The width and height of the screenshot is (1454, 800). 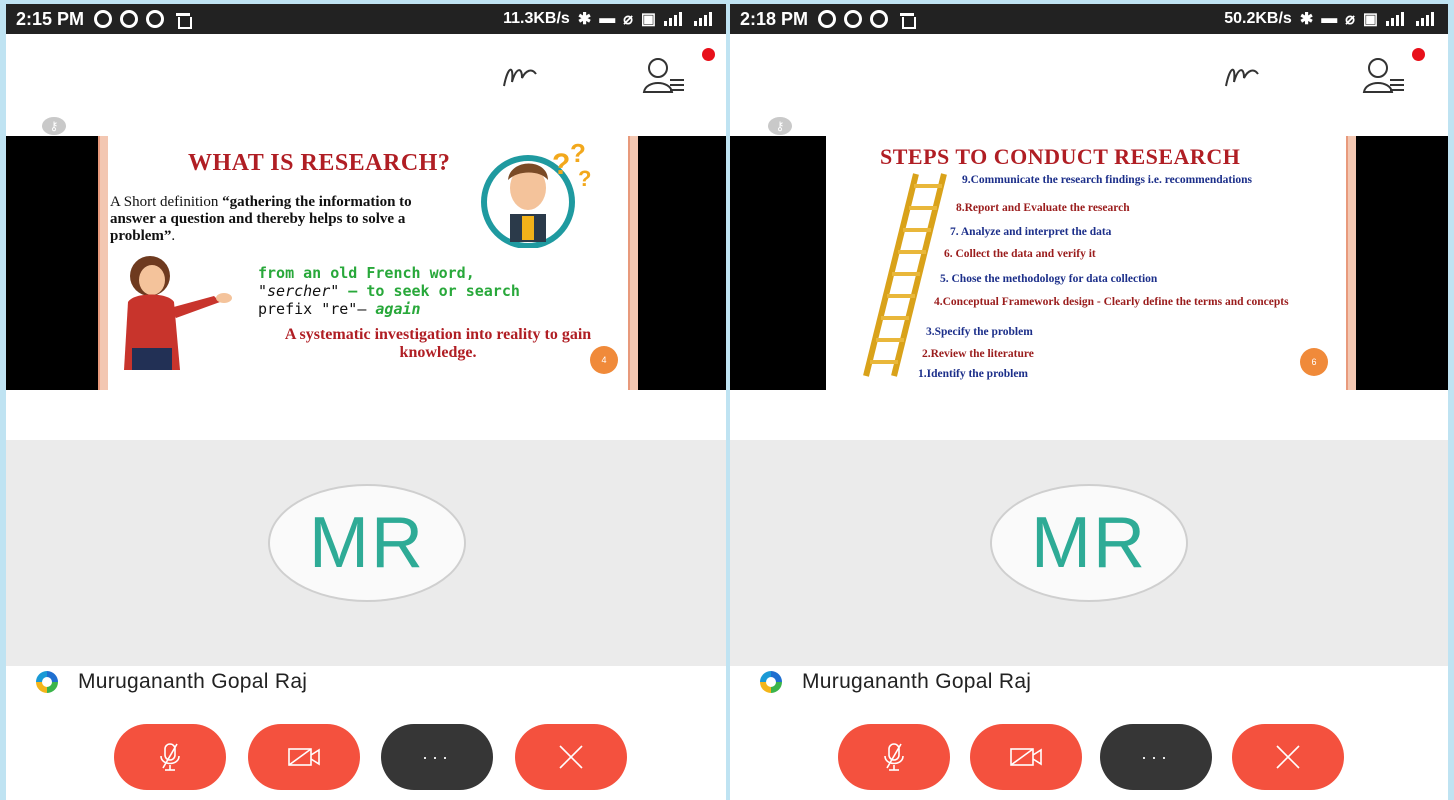 I want to click on definition-suffix: ., so click(x=173, y=236).